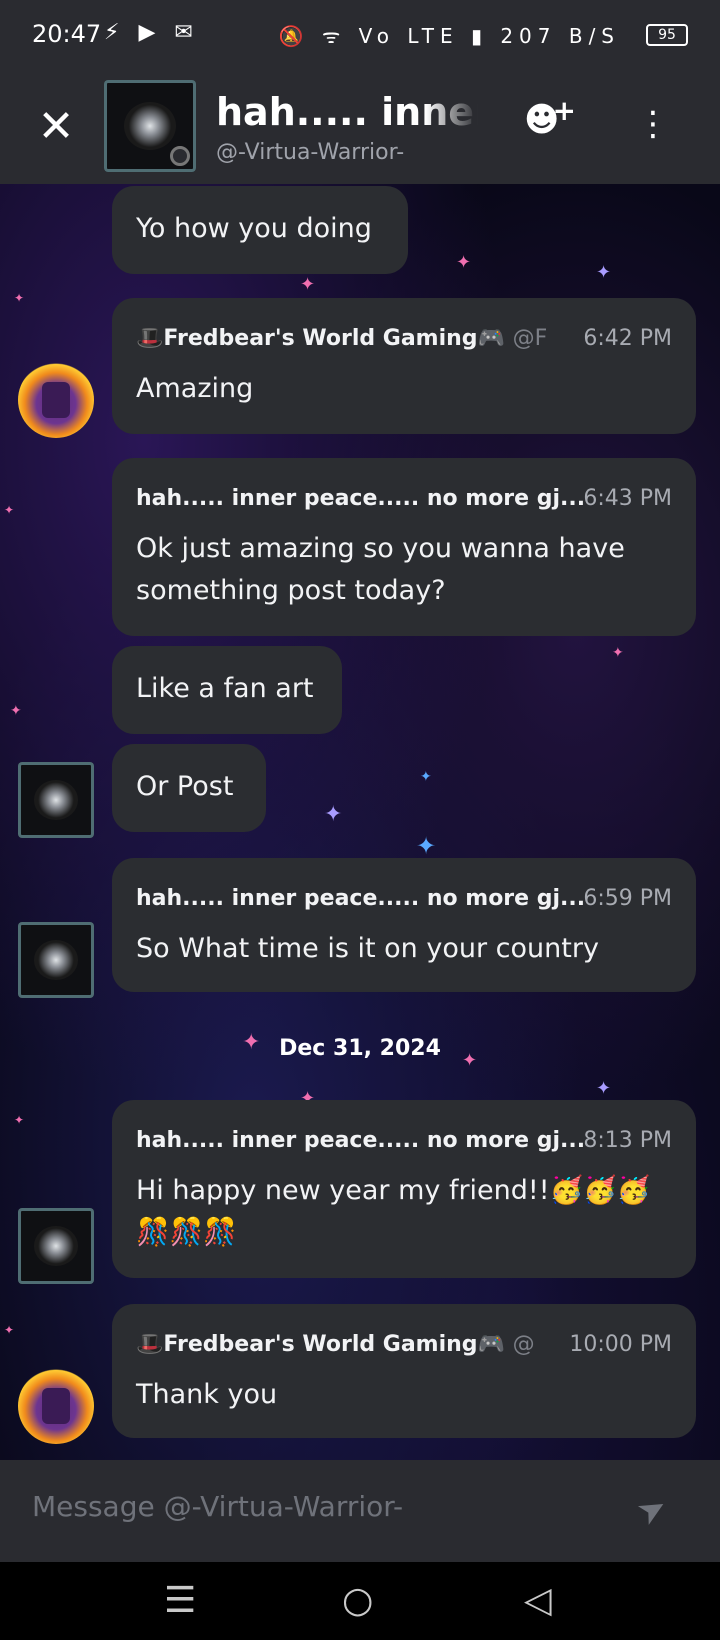  What do you see at coordinates (291, 590) in the screenshot?
I see `message-text-line2: something post today?` at bounding box center [291, 590].